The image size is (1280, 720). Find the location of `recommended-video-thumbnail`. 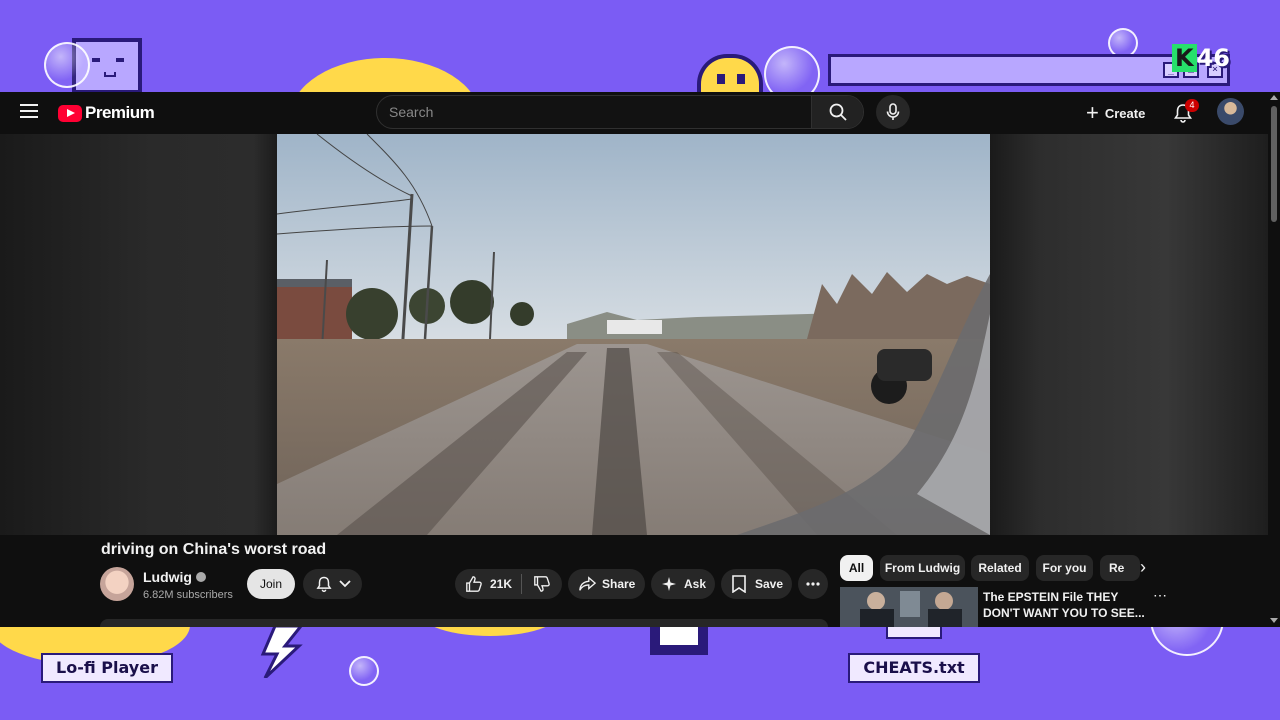

recommended-video-thumbnail is located at coordinates (909, 607).